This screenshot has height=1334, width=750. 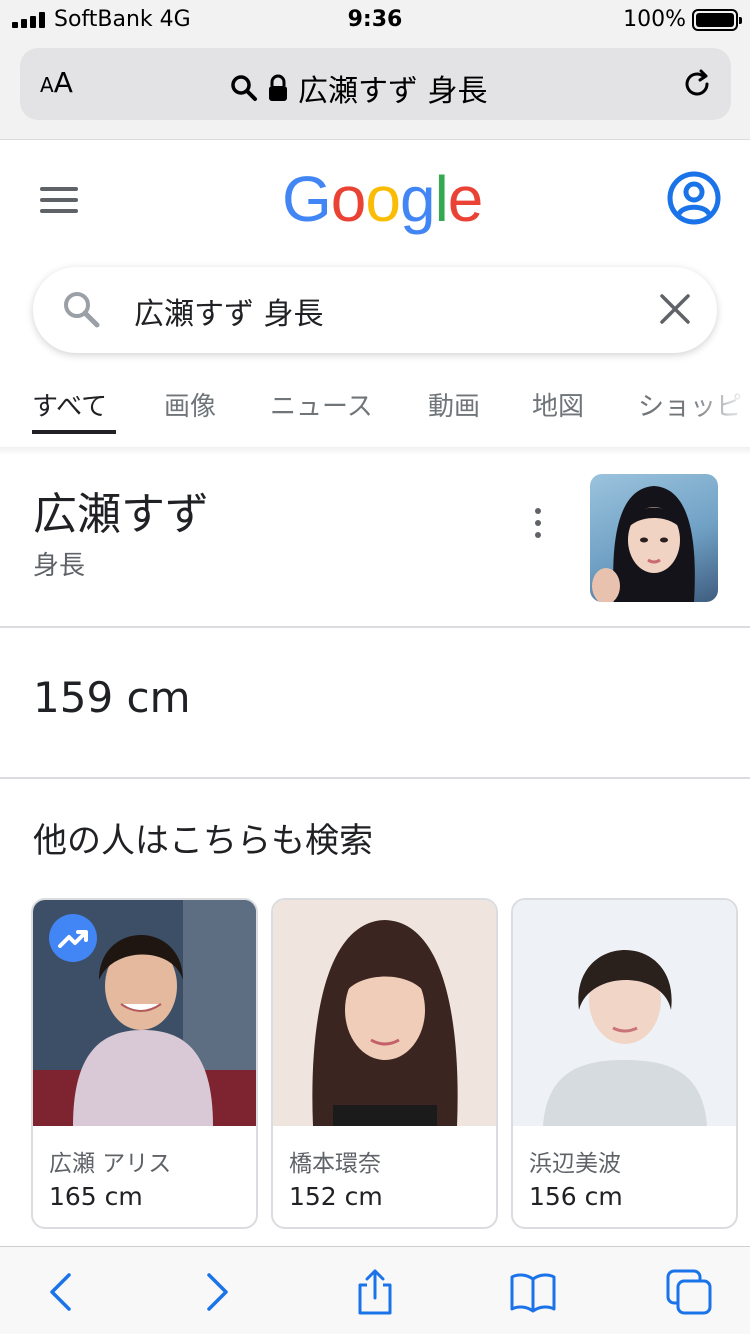 What do you see at coordinates (694, 198) in the screenshot?
I see `account-circle-icon` at bounding box center [694, 198].